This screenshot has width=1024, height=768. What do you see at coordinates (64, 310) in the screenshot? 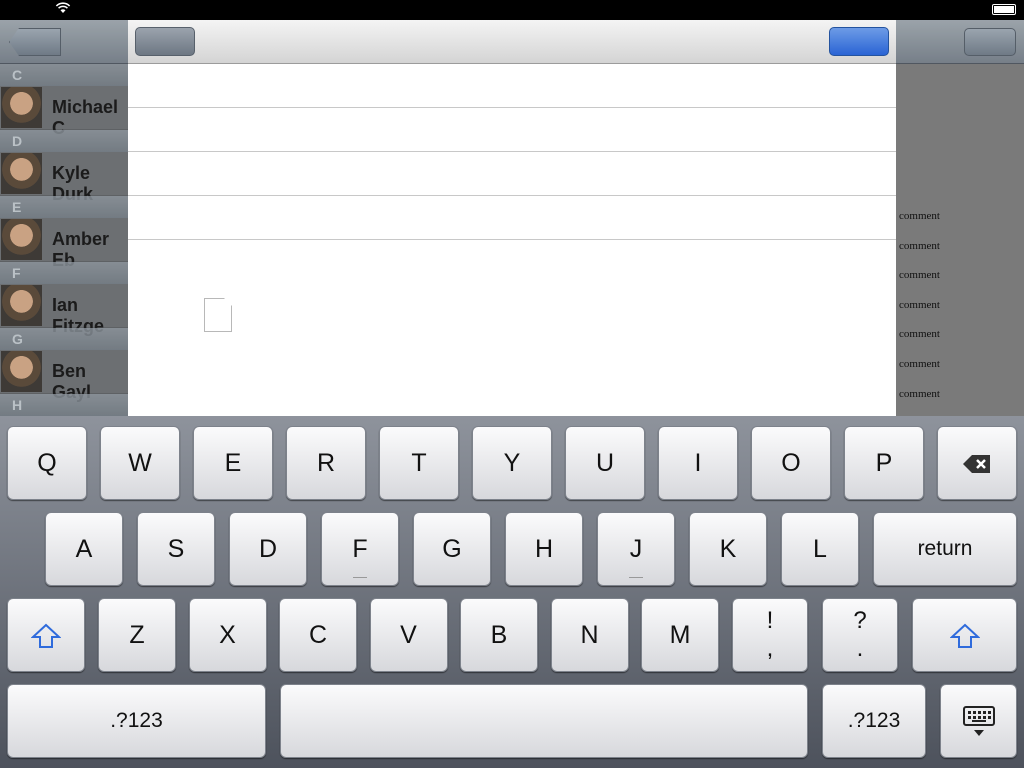
I see `student-row: Ian Fitzge` at bounding box center [64, 310].